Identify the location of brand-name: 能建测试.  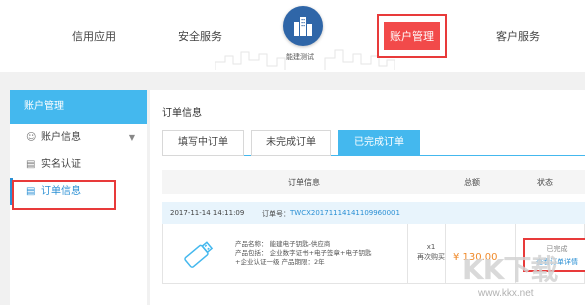
(300, 57).